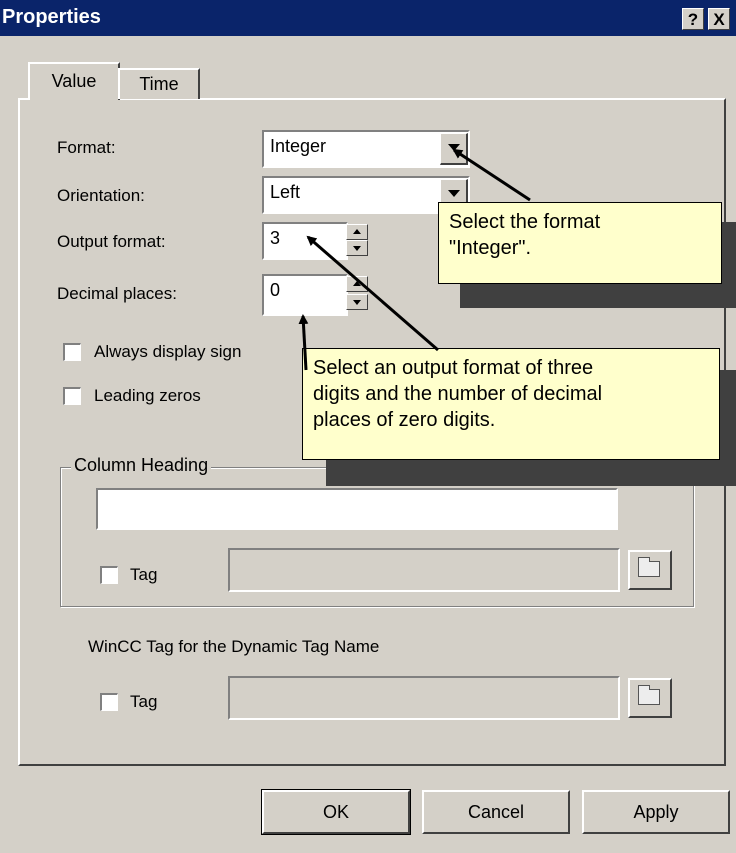 Image resolution: width=736 pixels, height=853 pixels. I want to click on decimal-places-spin-down, so click(357, 302).